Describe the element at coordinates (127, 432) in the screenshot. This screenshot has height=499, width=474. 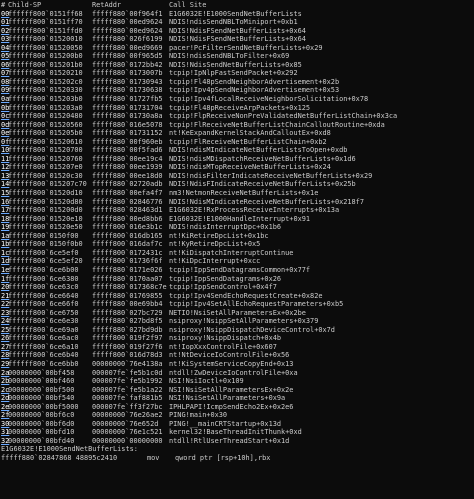
I see `ret-addr: 00000000`76e1c521` at that location.